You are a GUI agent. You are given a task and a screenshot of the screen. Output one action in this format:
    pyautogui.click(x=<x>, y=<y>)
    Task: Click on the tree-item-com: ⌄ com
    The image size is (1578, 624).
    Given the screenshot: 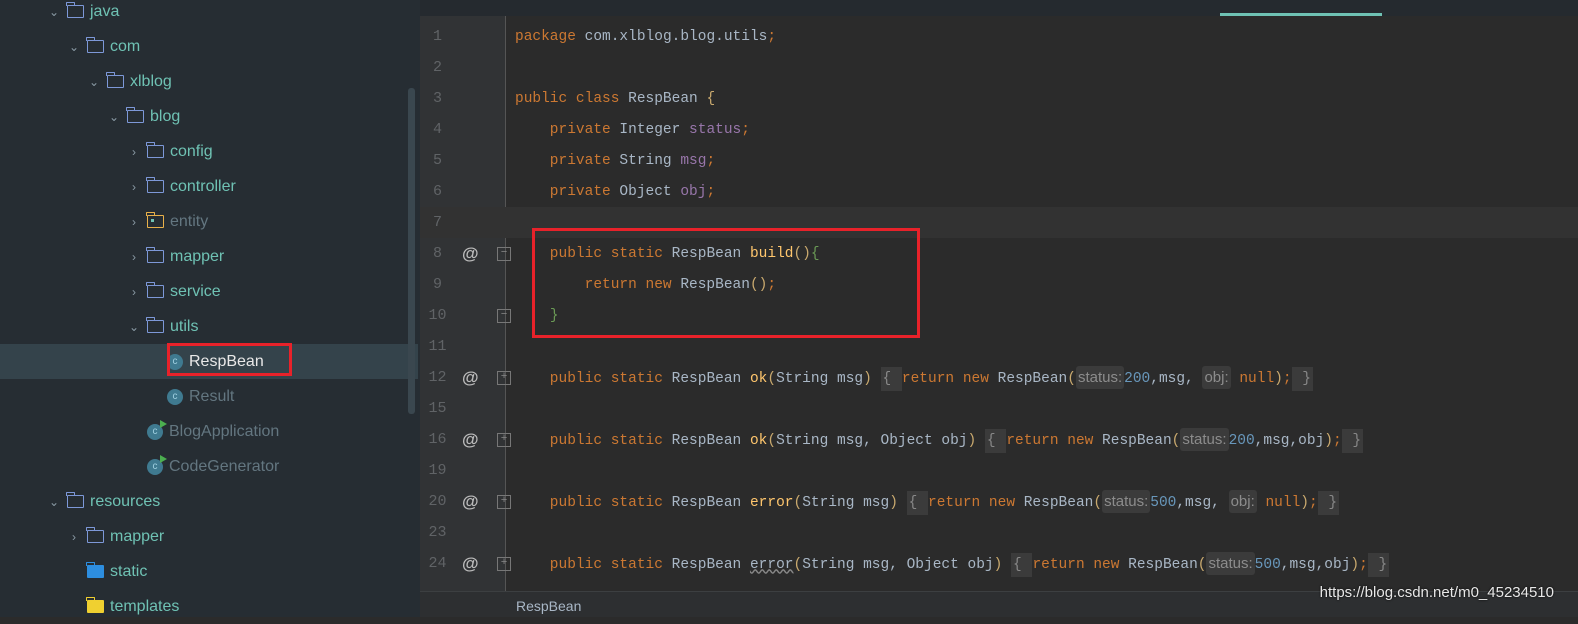 What is the action you would take?
    pyautogui.click(x=209, y=46)
    